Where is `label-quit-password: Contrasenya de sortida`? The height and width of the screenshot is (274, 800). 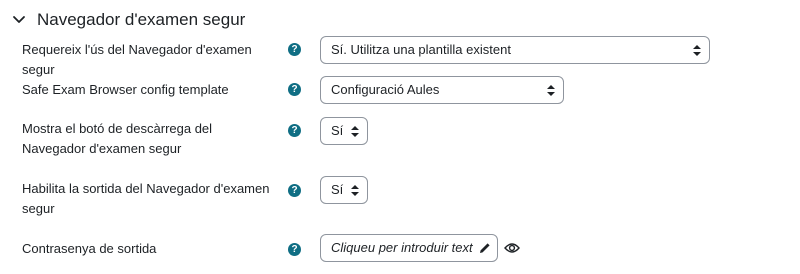
label-quit-password: Contrasenya de sortida is located at coordinates (89, 248).